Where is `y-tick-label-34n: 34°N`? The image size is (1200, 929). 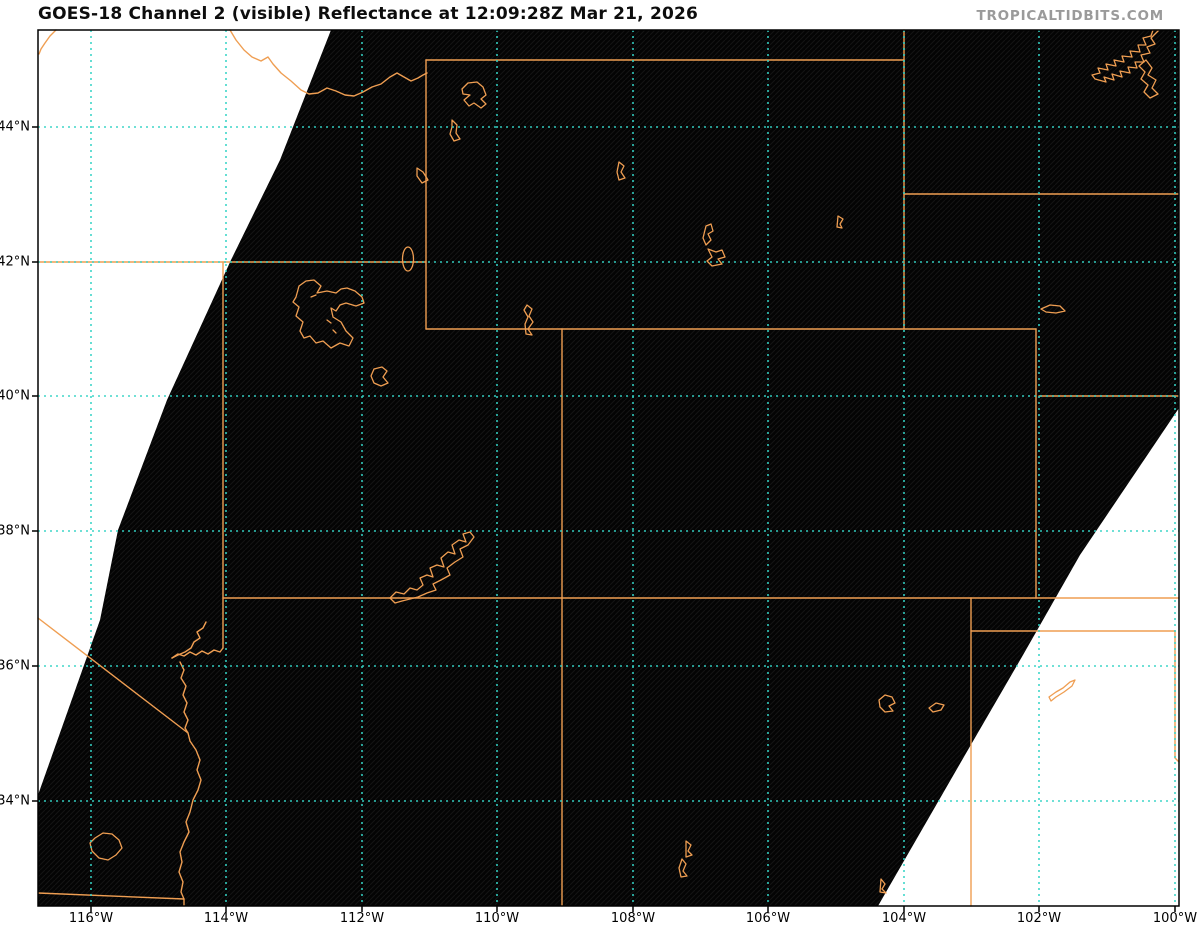 y-tick-label-34n: 34°N is located at coordinates (15, 801).